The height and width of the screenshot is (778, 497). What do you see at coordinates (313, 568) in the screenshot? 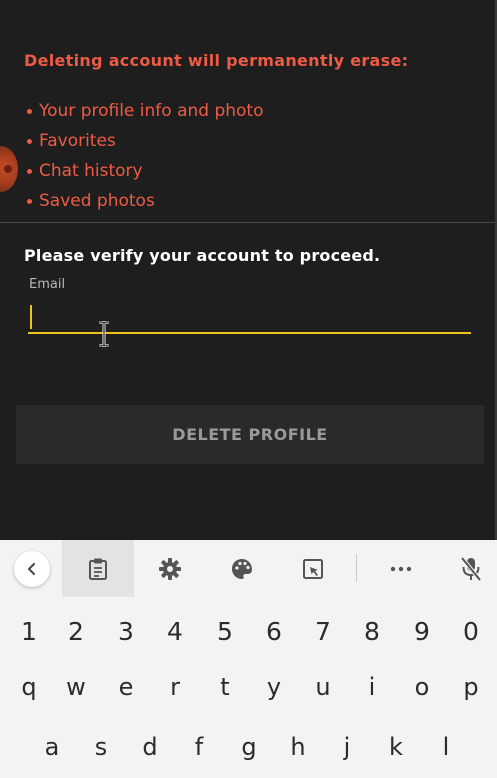
I see `screenshot-edit-icon` at bounding box center [313, 568].